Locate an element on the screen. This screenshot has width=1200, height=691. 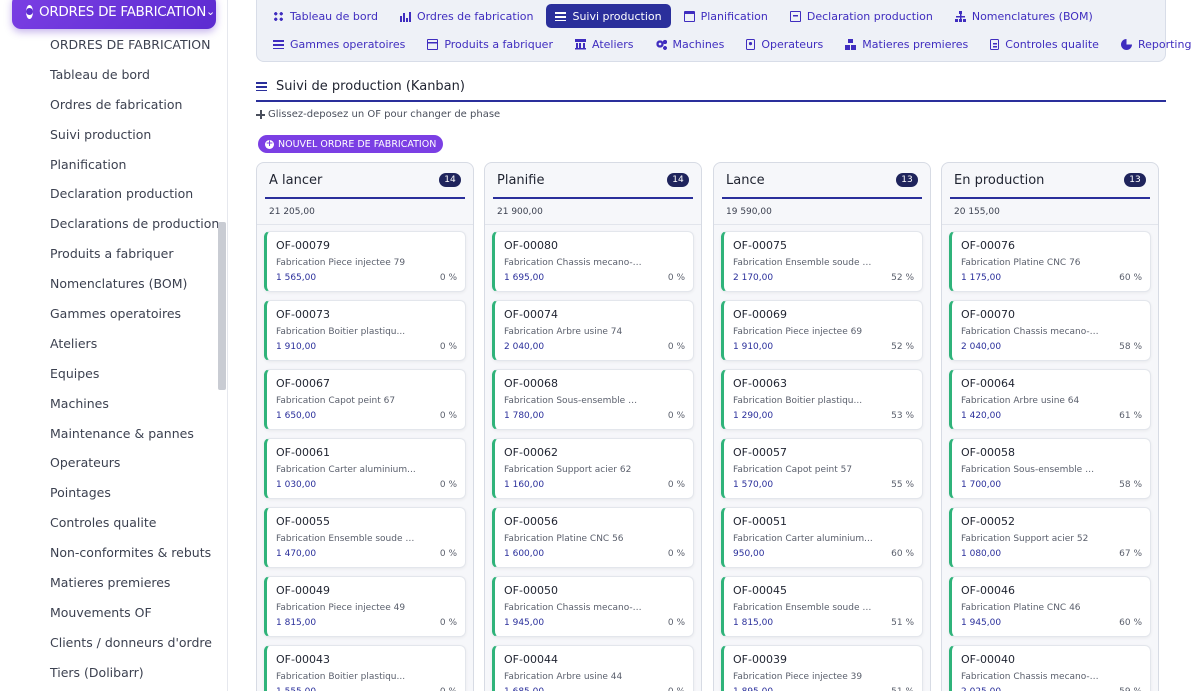
column-header: En production 13 is located at coordinates (1050, 181).